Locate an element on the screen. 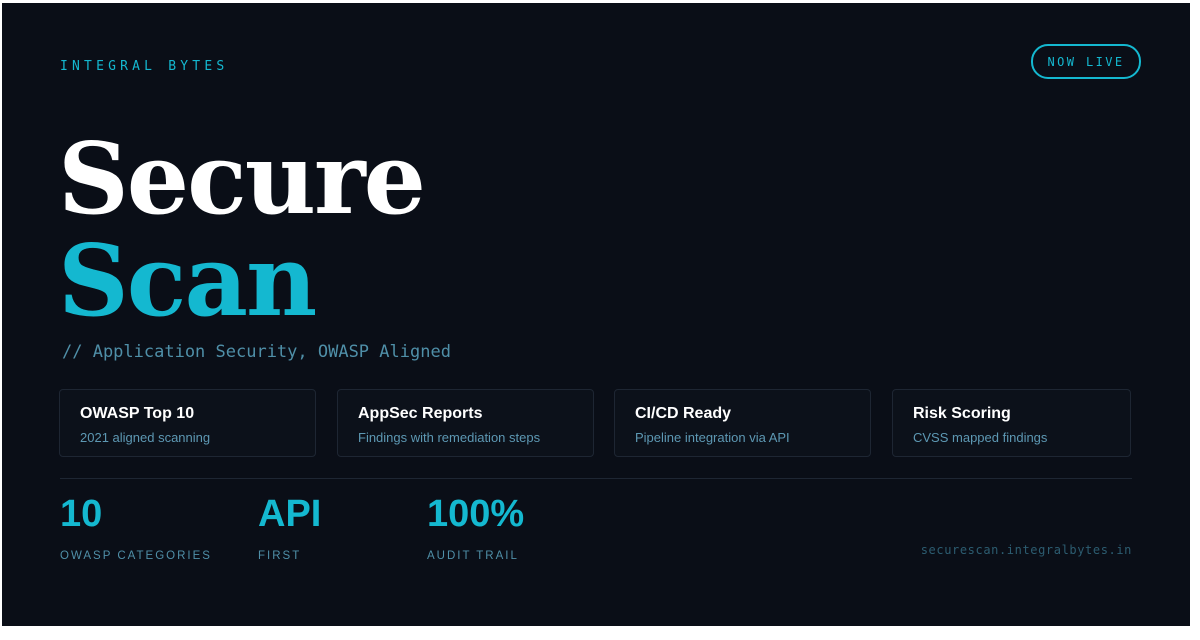 This screenshot has width=1200, height=640. feature-card-subtitle: CVSS mapped findings is located at coordinates (980, 437).